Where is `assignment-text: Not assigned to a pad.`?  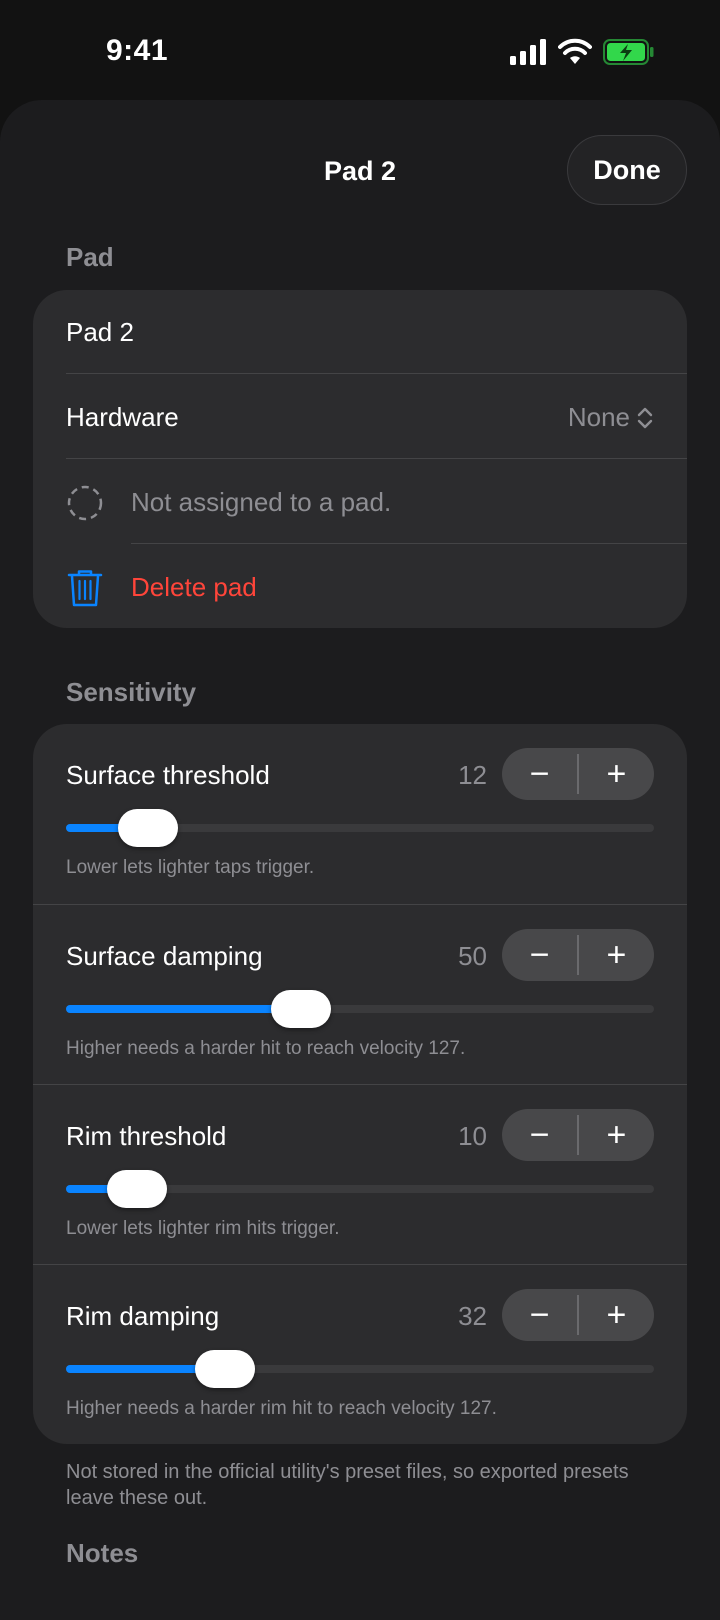 assignment-text: Not assigned to a pad. is located at coordinates (261, 502).